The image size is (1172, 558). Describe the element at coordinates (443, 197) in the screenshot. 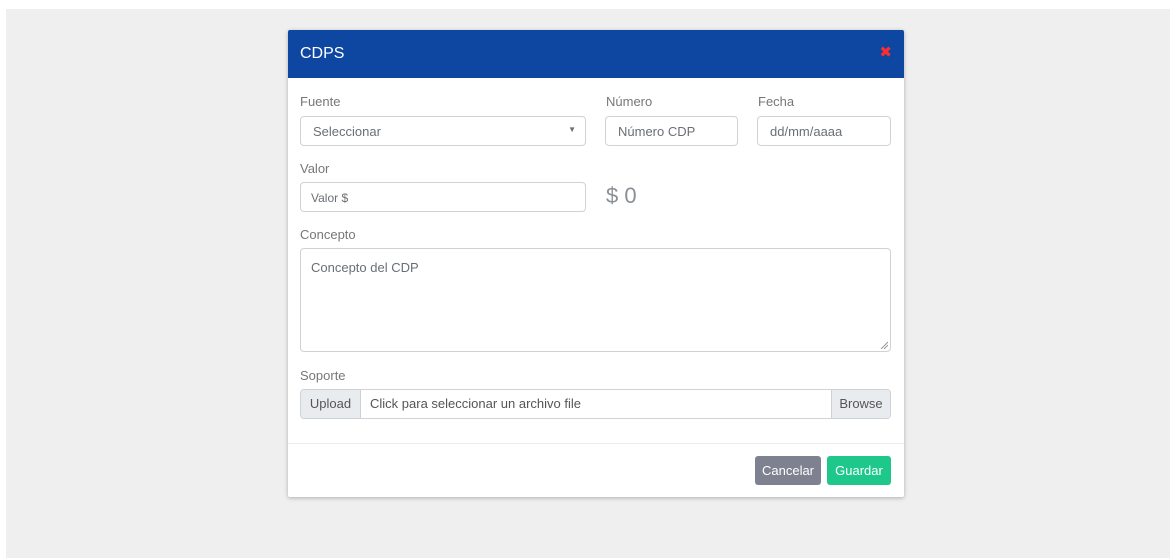

I see `valor-input: Valor $` at that location.